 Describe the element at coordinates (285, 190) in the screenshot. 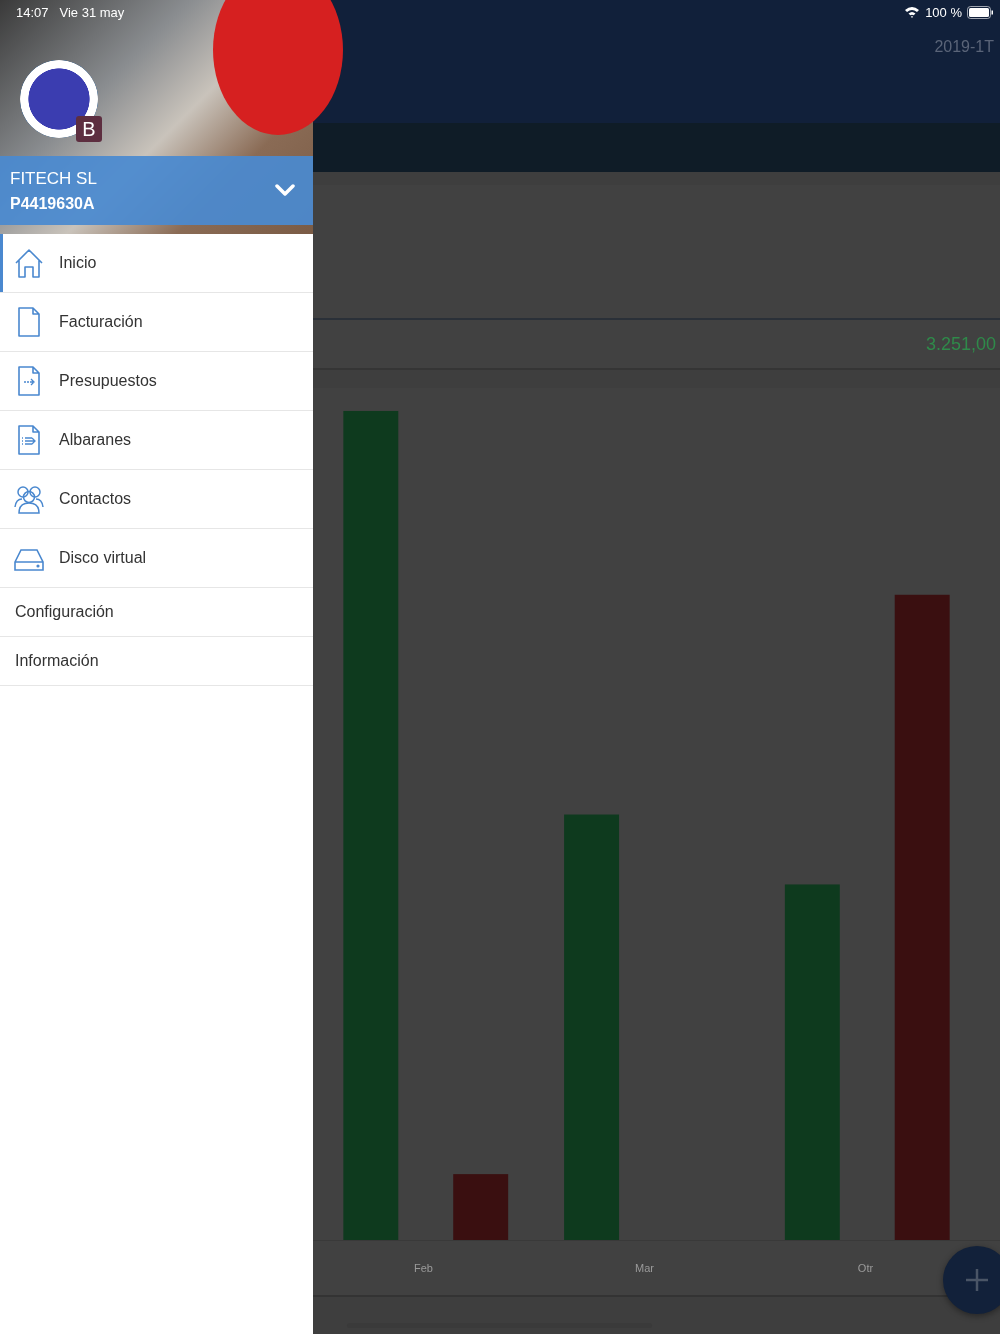

I see `chevron-down-icon` at that location.